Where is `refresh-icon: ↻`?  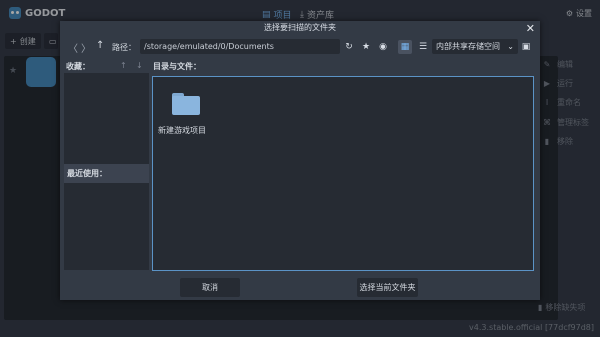 refresh-icon: ↻ is located at coordinates (349, 47).